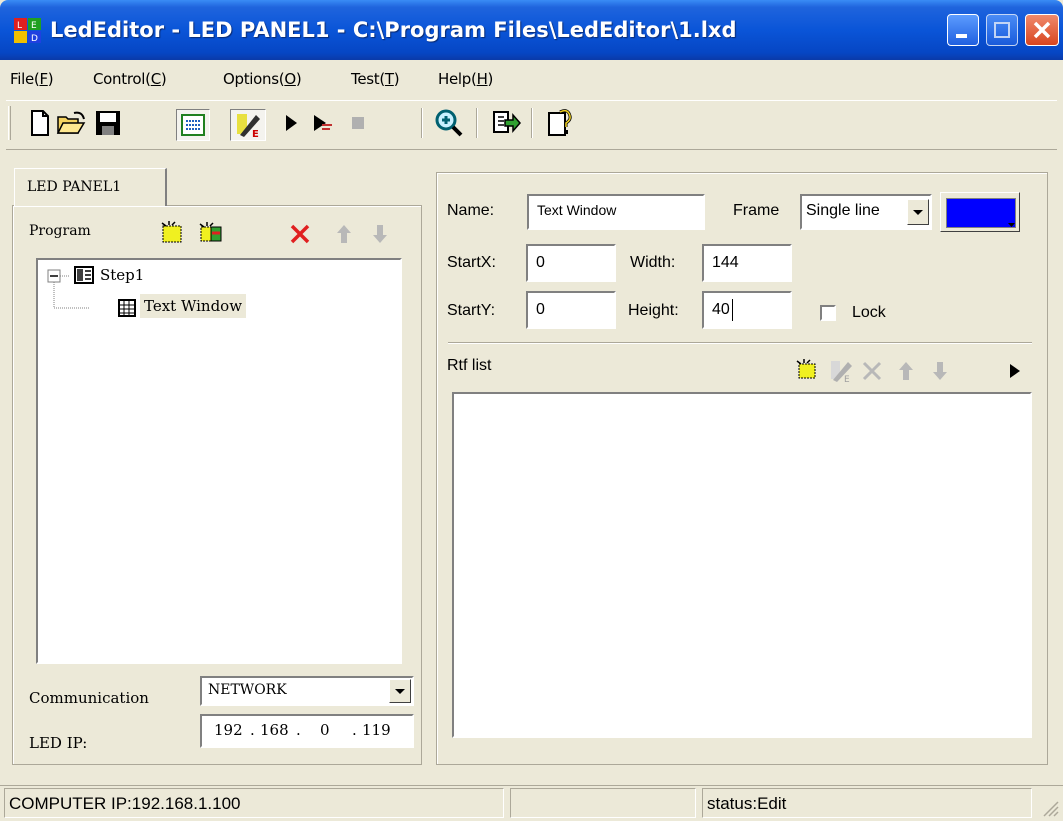 The width and height of the screenshot is (1063, 821). I want to click on close-icon, so click(1042, 30).